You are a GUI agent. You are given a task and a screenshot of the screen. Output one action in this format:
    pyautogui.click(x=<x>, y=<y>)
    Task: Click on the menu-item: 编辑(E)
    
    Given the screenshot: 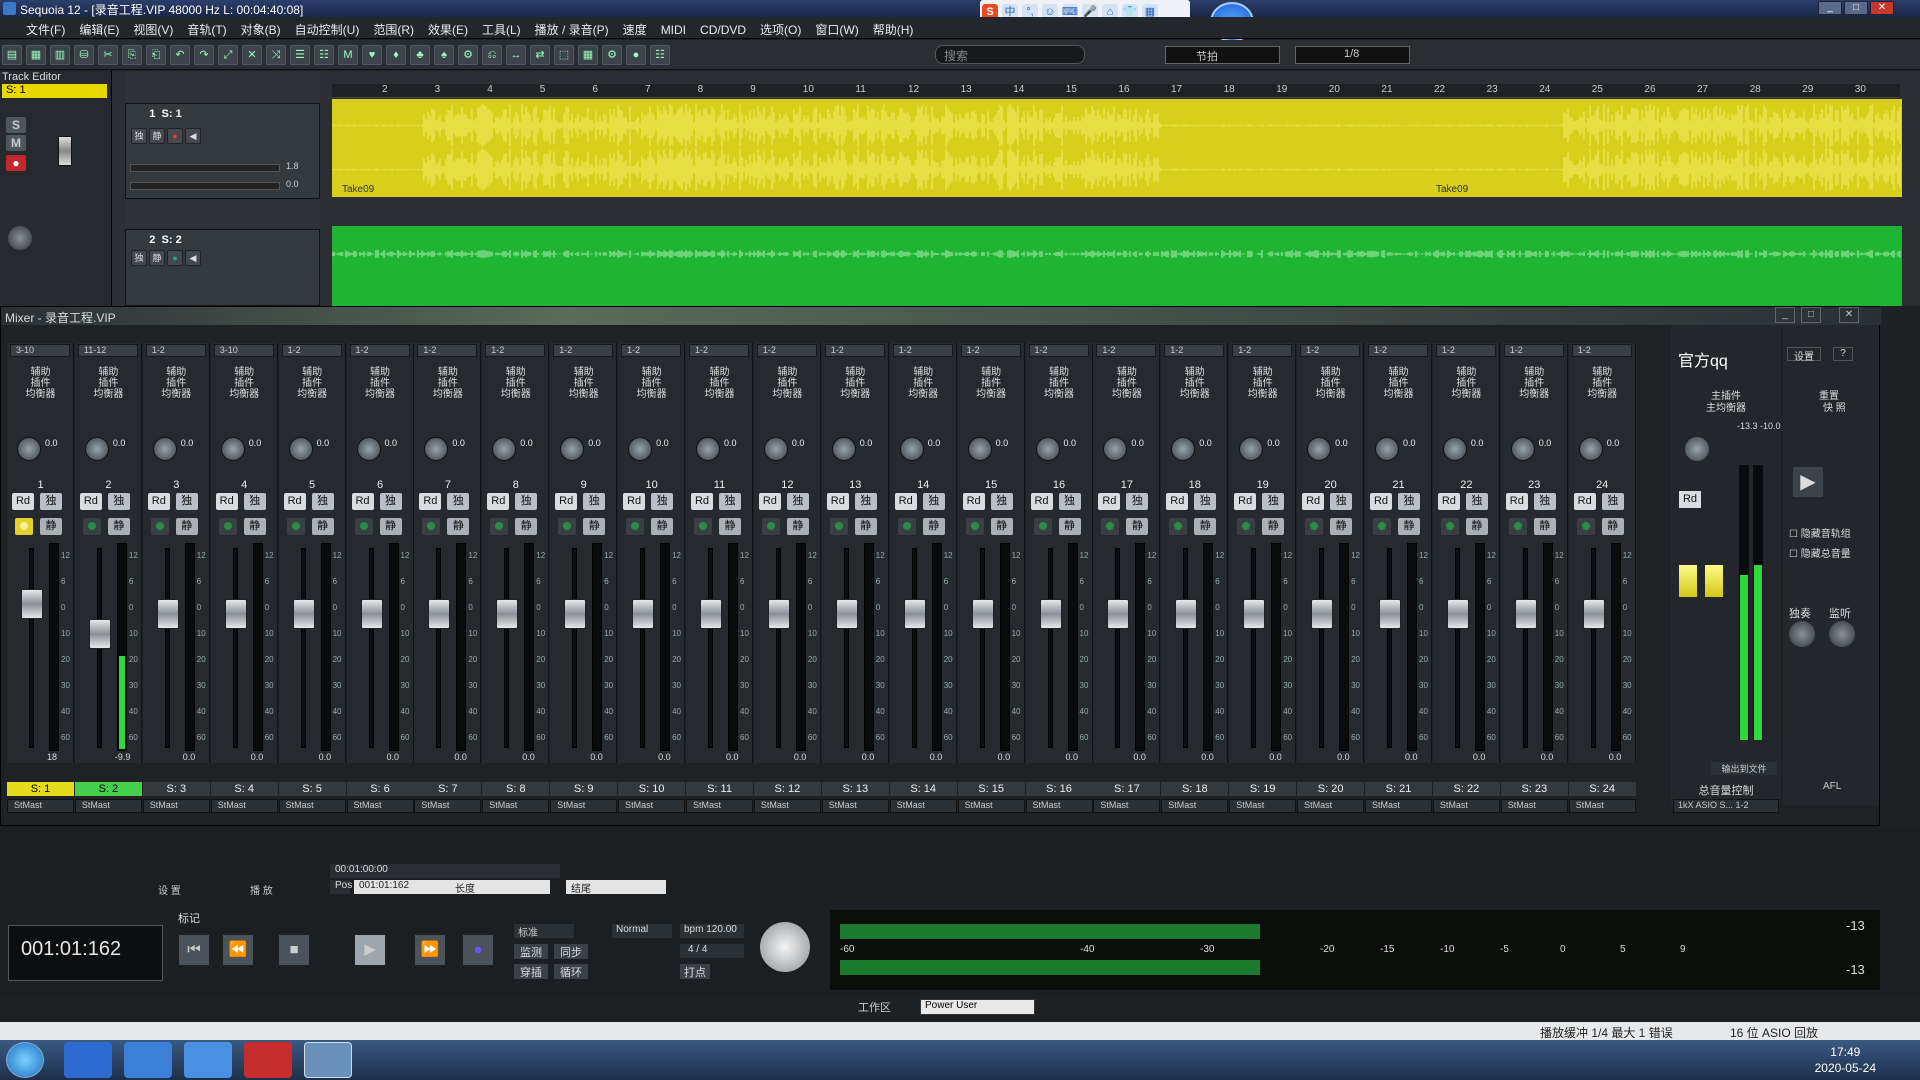 What is the action you would take?
    pyautogui.click(x=99, y=29)
    